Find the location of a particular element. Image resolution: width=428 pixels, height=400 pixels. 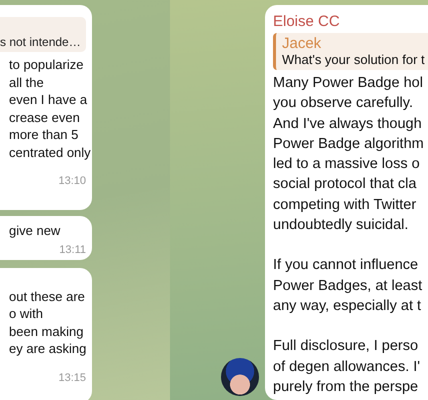

message-text: all the is located at coordinates (26, 82).